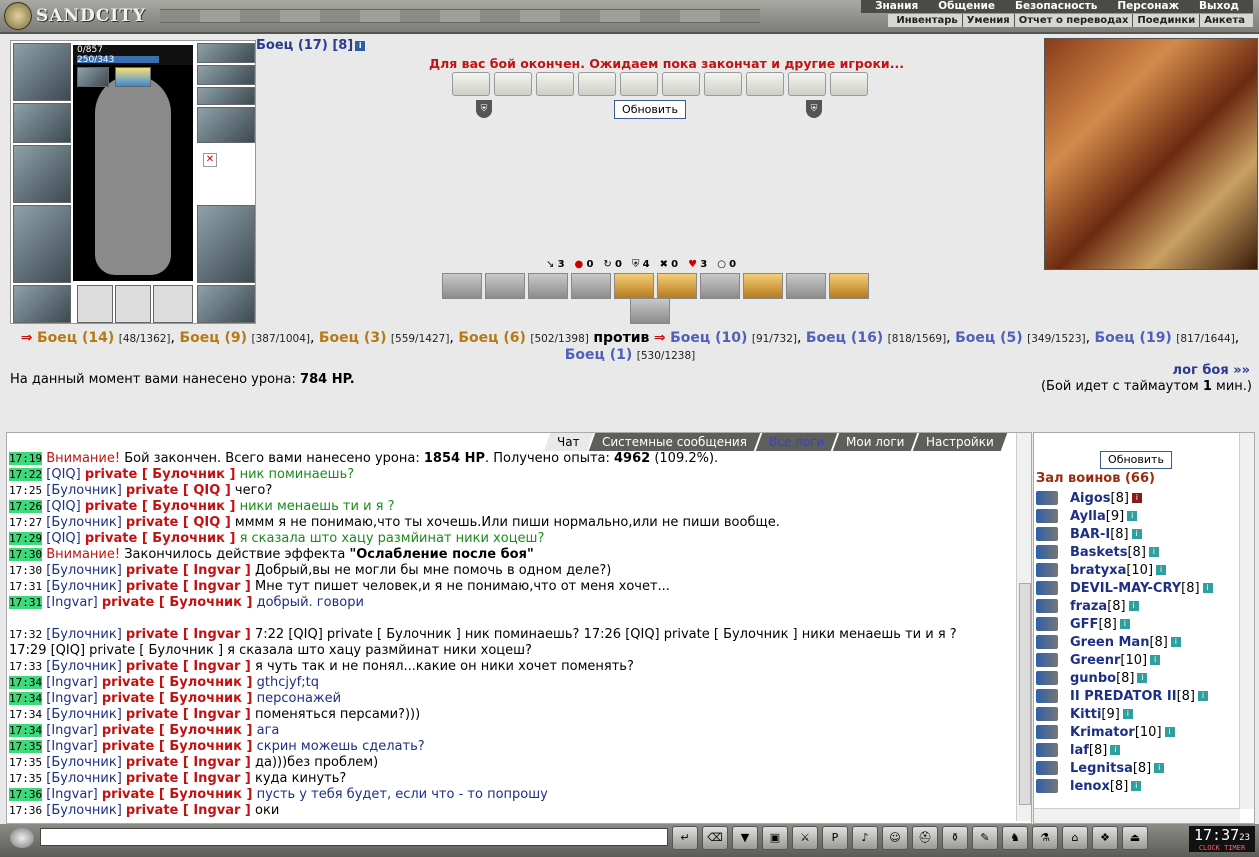  Describe the element at coordinates (1101, 768) in the screenshot. I see `player-name: Legnitsa` at that location.